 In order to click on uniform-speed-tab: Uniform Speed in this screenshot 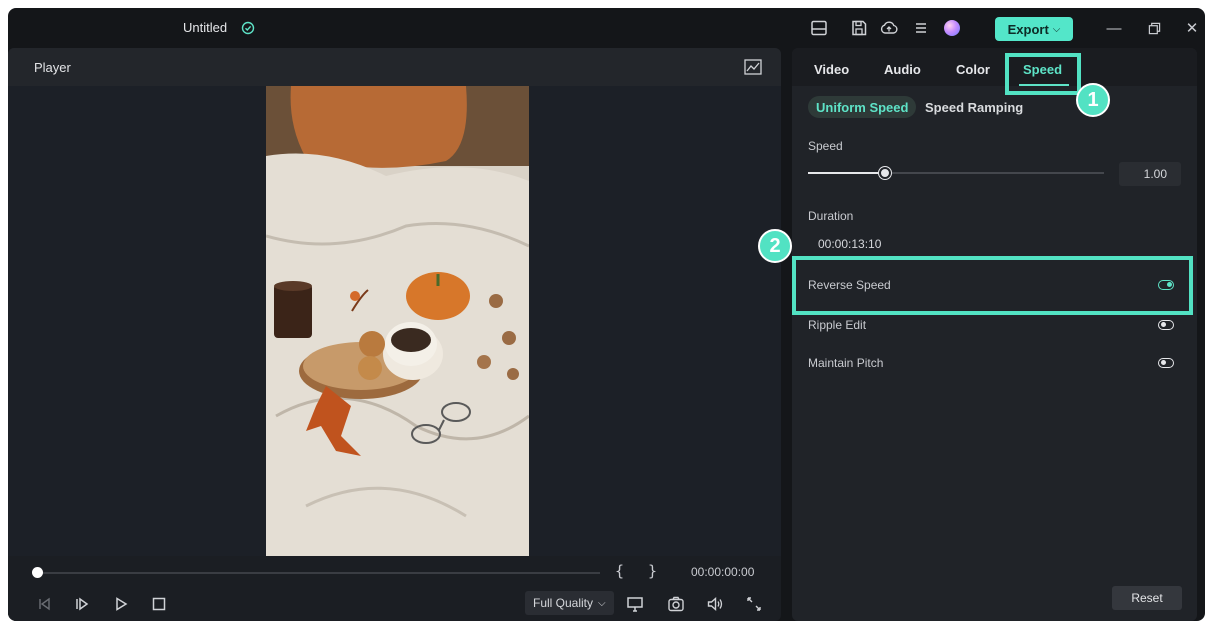, I will do `click(862, 107)`.